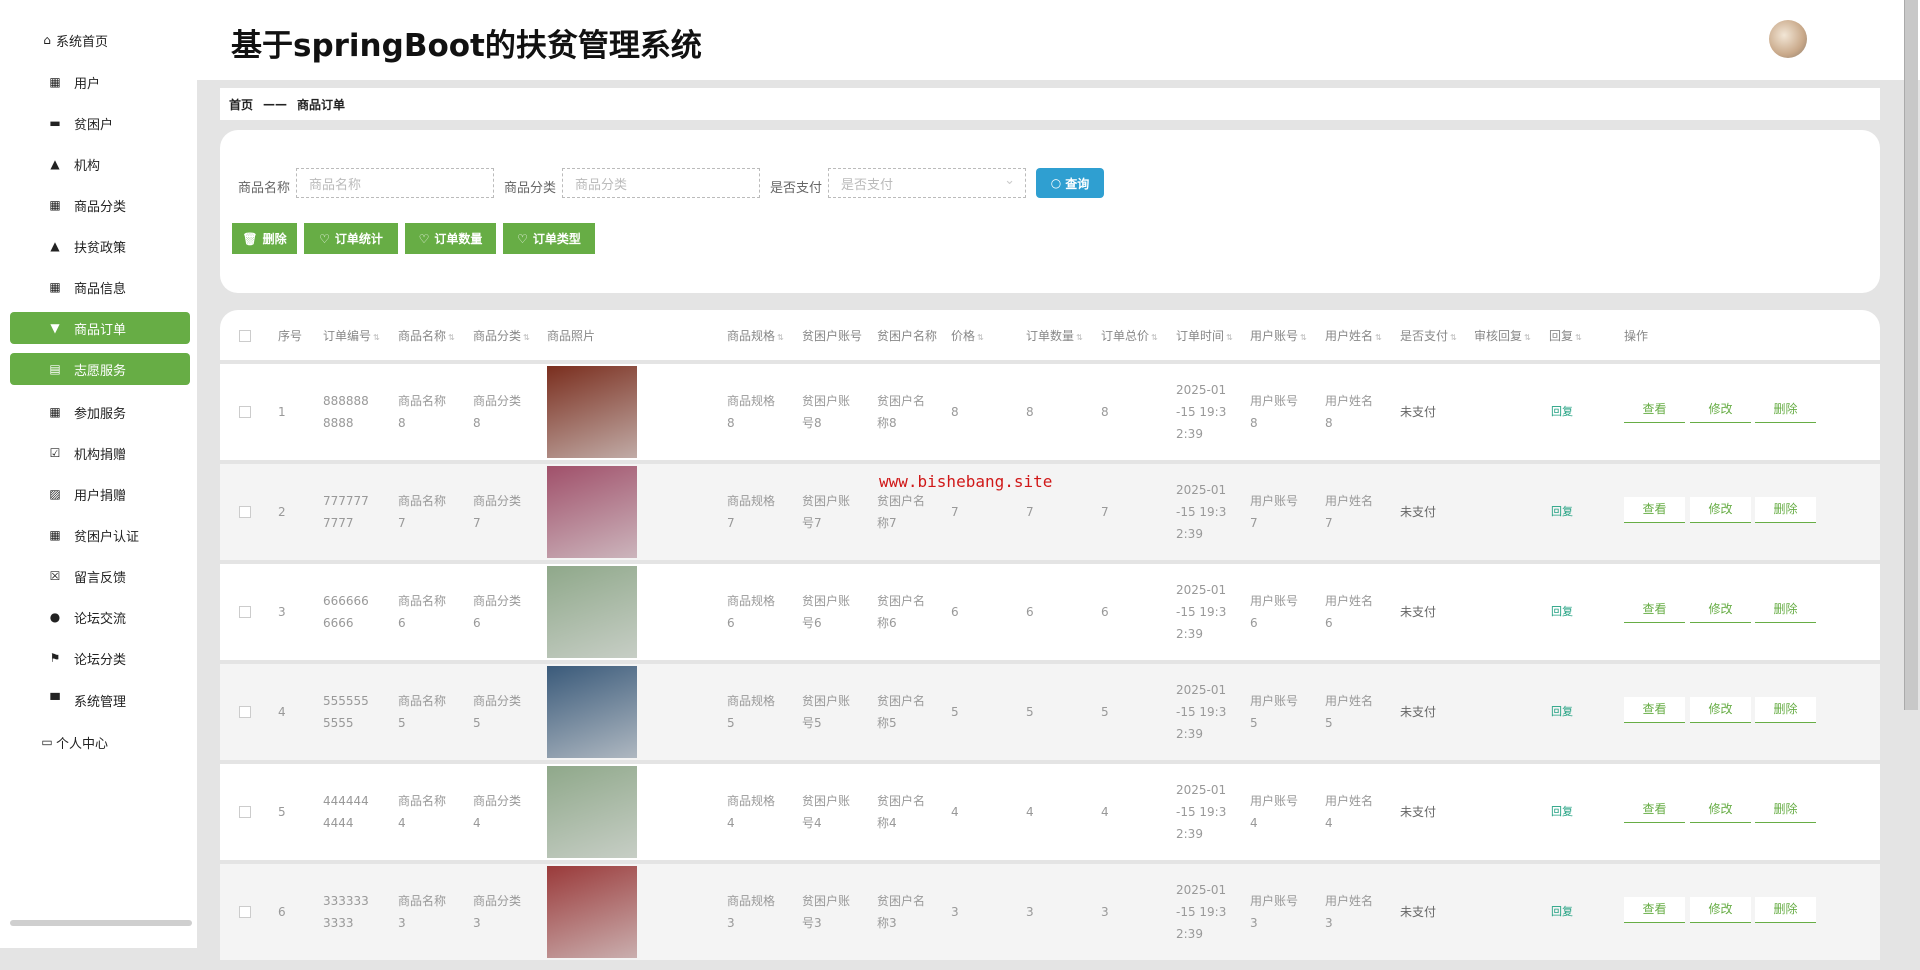 The image size is (1920, 970). Describe the element at coordinates (100, 617) in the screenshot. I see `sidebar-item-14: ● 论坛交流` at that location.